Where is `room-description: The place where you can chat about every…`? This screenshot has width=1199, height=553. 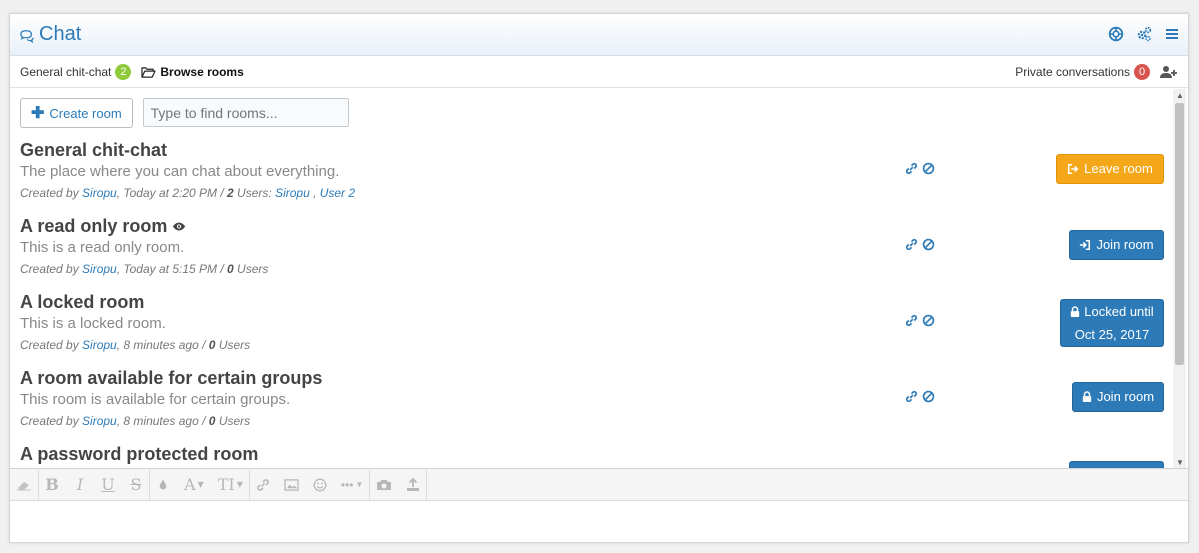 room-description: The place where you can chat about every… is located at coordinates (180, 171).